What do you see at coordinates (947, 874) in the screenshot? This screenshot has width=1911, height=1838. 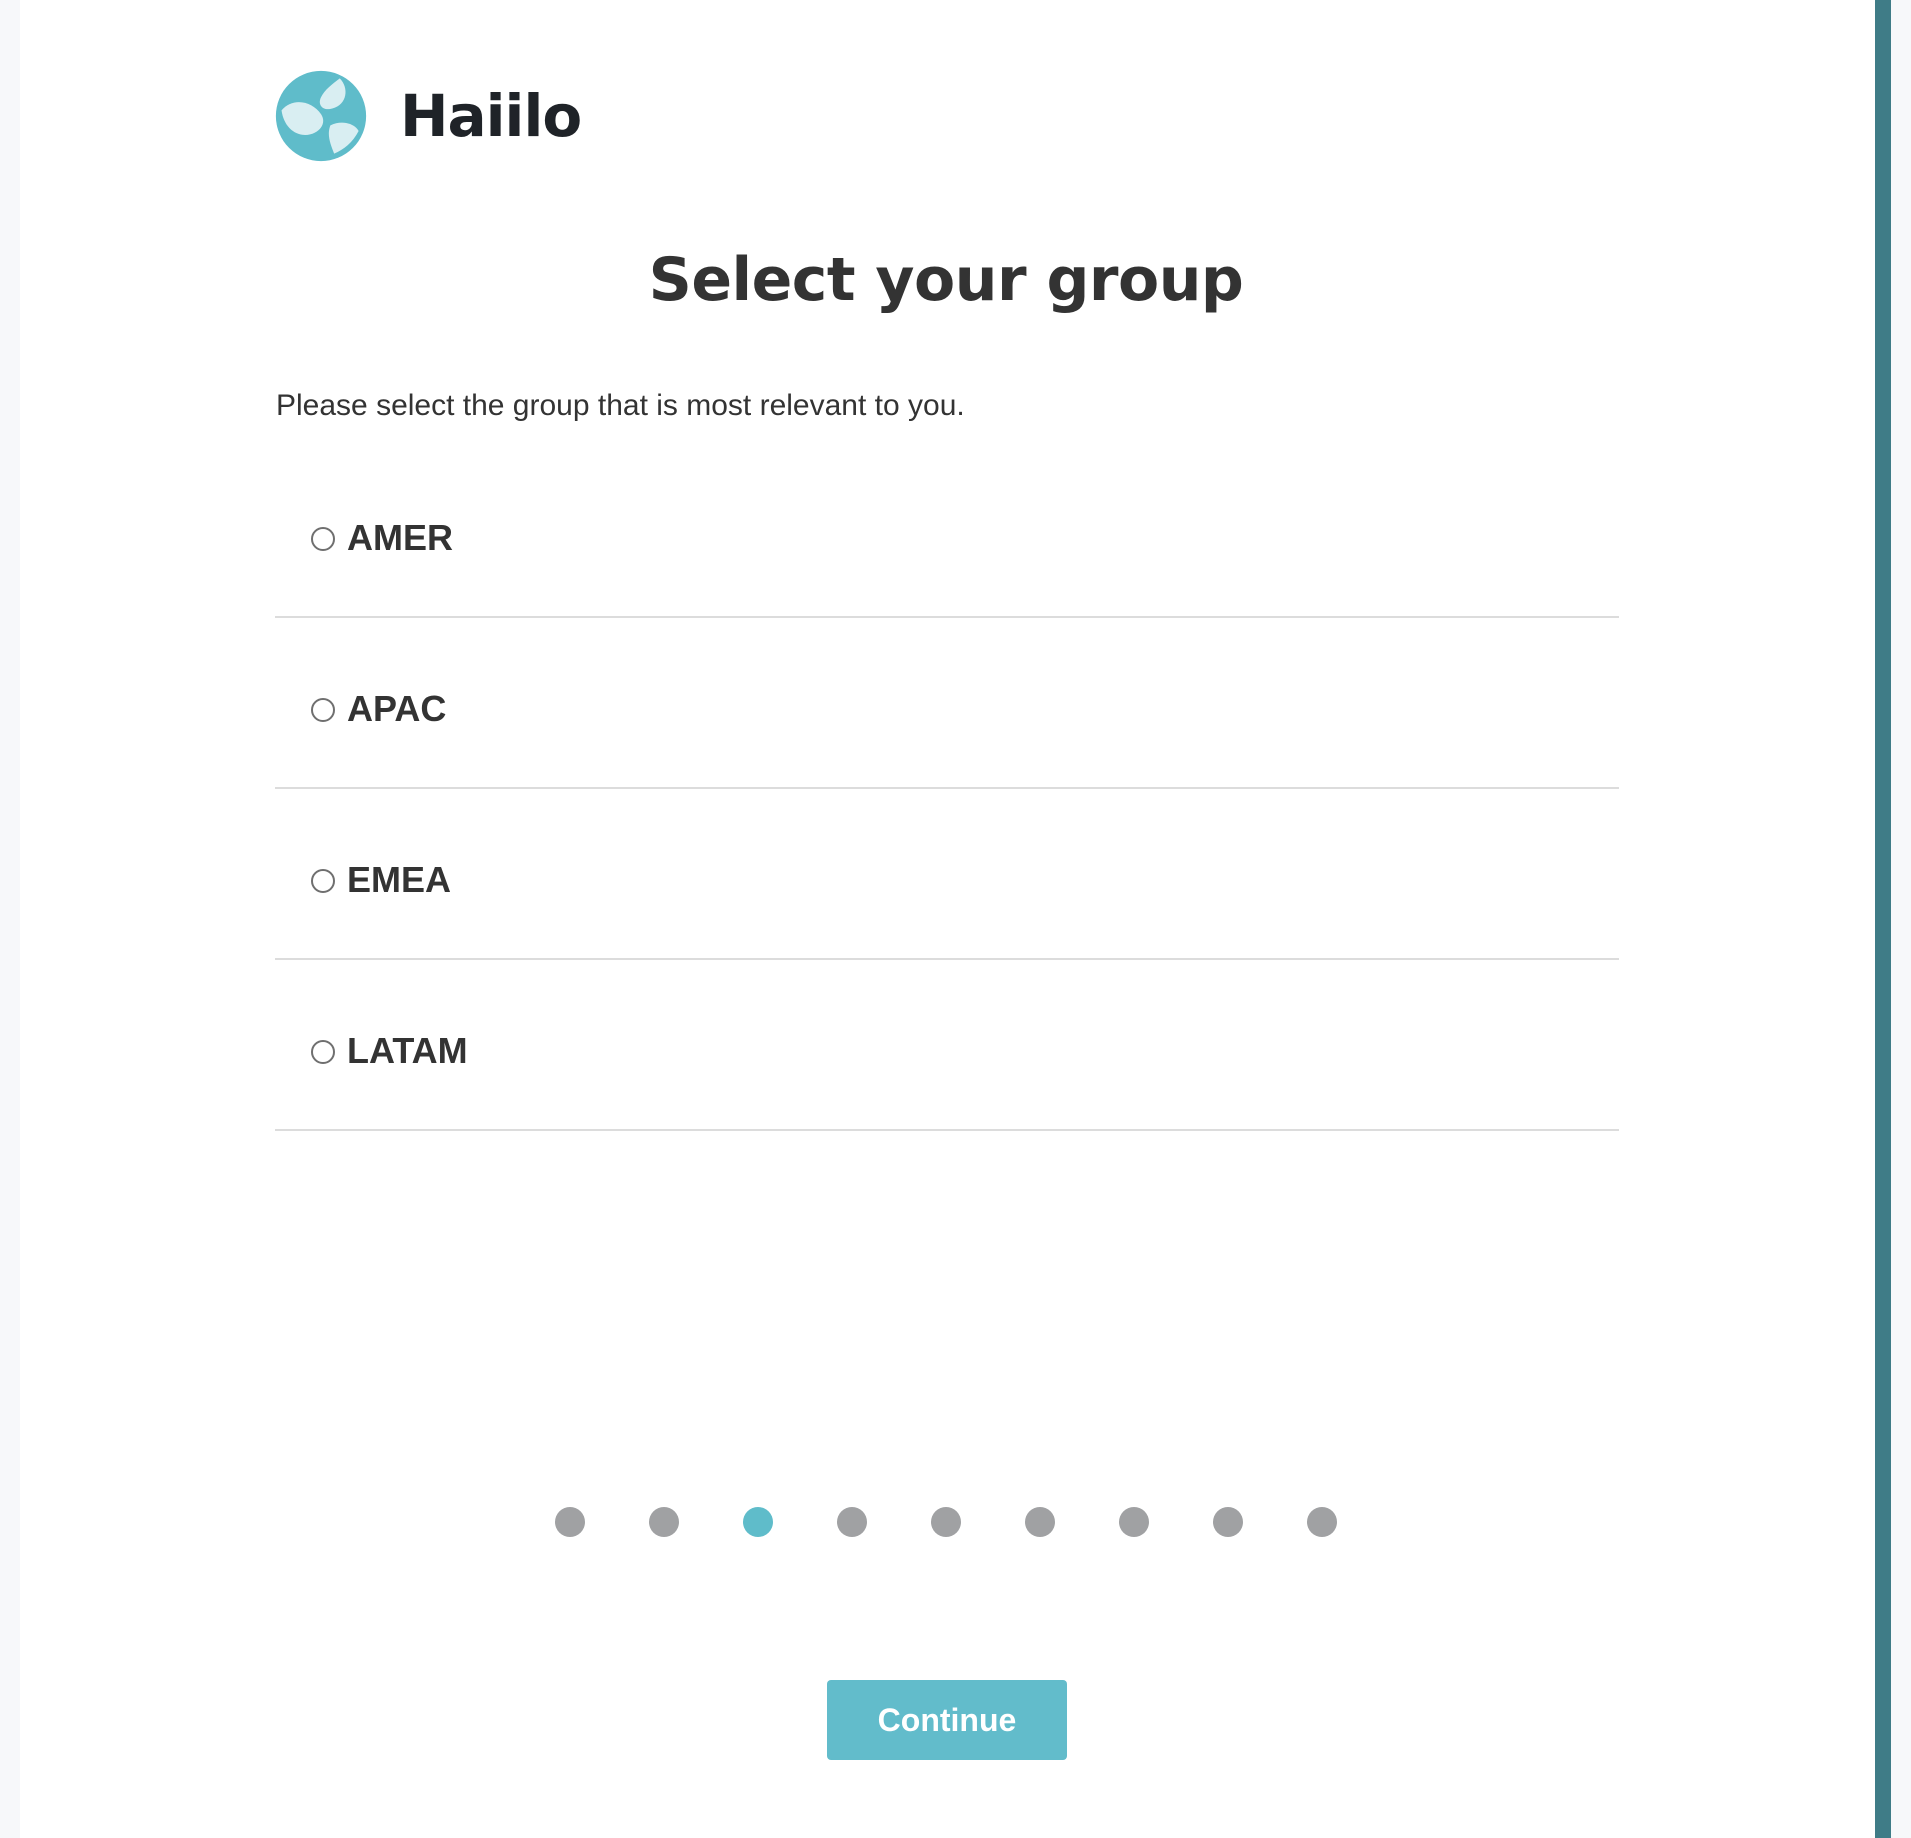 I see `group-option-emea: EMEA` at bounding box center [947, 874].